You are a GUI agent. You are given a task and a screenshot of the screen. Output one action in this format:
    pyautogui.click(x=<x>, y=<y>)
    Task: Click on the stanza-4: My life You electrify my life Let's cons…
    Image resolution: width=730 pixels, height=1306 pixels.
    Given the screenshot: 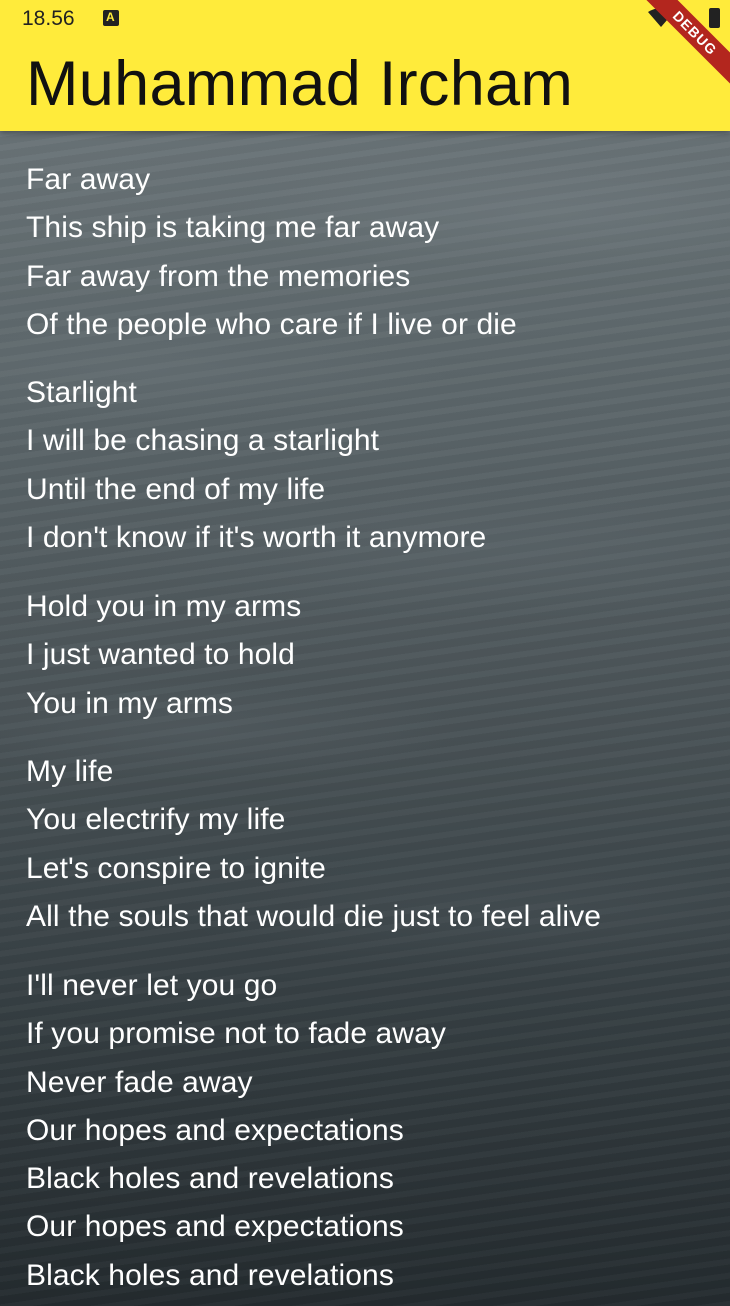 What is the action you would take?
    pyautogui.click(x=313, y=844)
    